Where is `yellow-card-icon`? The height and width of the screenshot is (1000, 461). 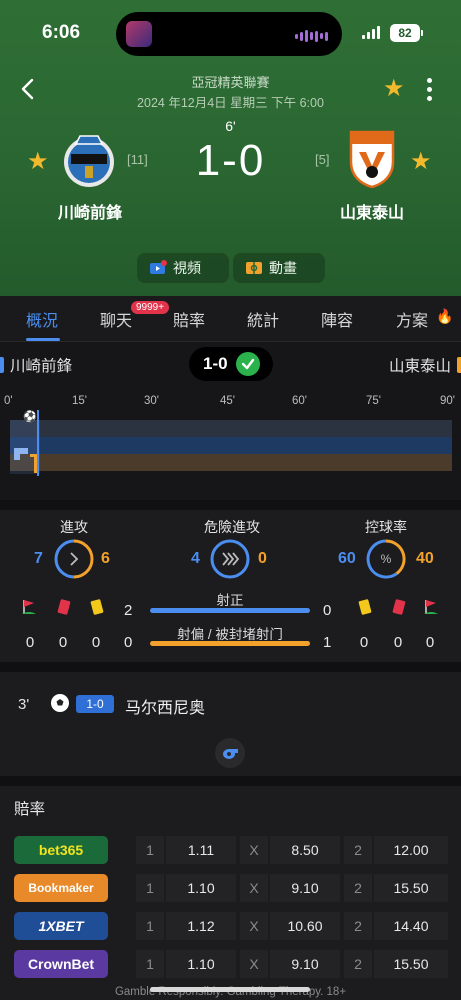 yellow-card-icon is located at coordinates (97, 607).